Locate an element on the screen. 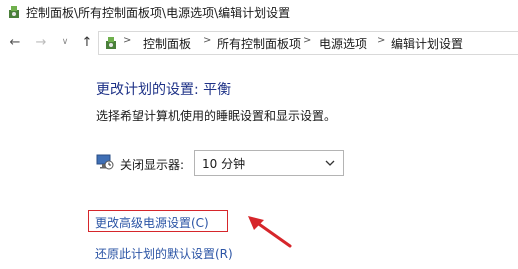 This screenshot has height=269, width=518. display-off-row: 关闭显示器: 10 分钟 is located at coordinates (226, 164).